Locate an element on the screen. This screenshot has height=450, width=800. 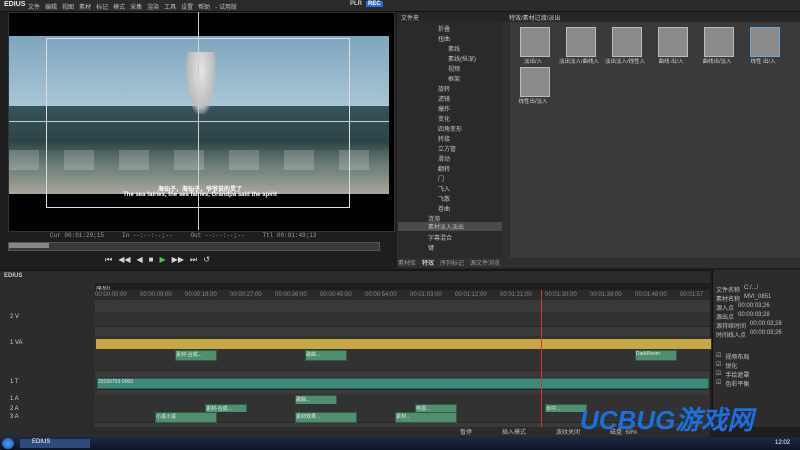
menu-tools: 工具 is located at coordinates (170, 6).